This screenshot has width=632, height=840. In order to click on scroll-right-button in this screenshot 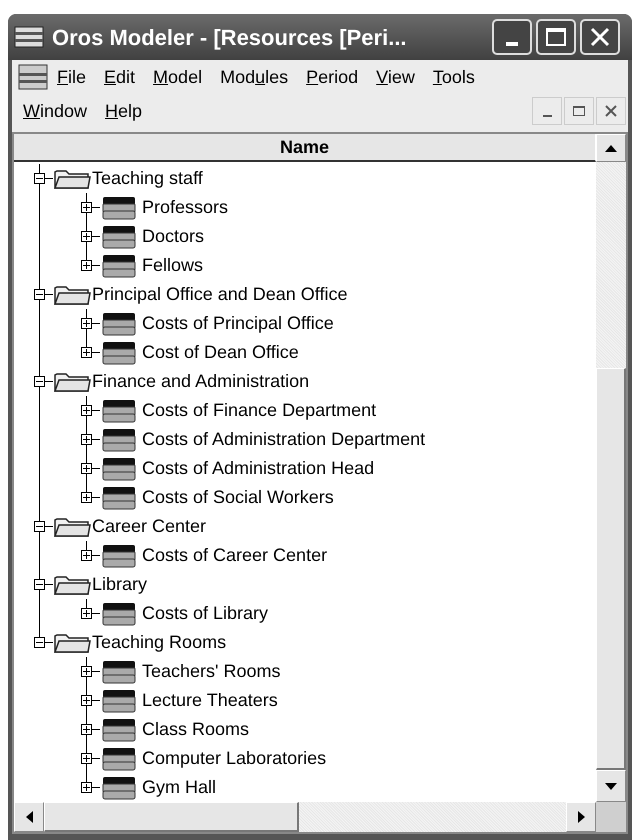, I will do `click(581, 817)`.